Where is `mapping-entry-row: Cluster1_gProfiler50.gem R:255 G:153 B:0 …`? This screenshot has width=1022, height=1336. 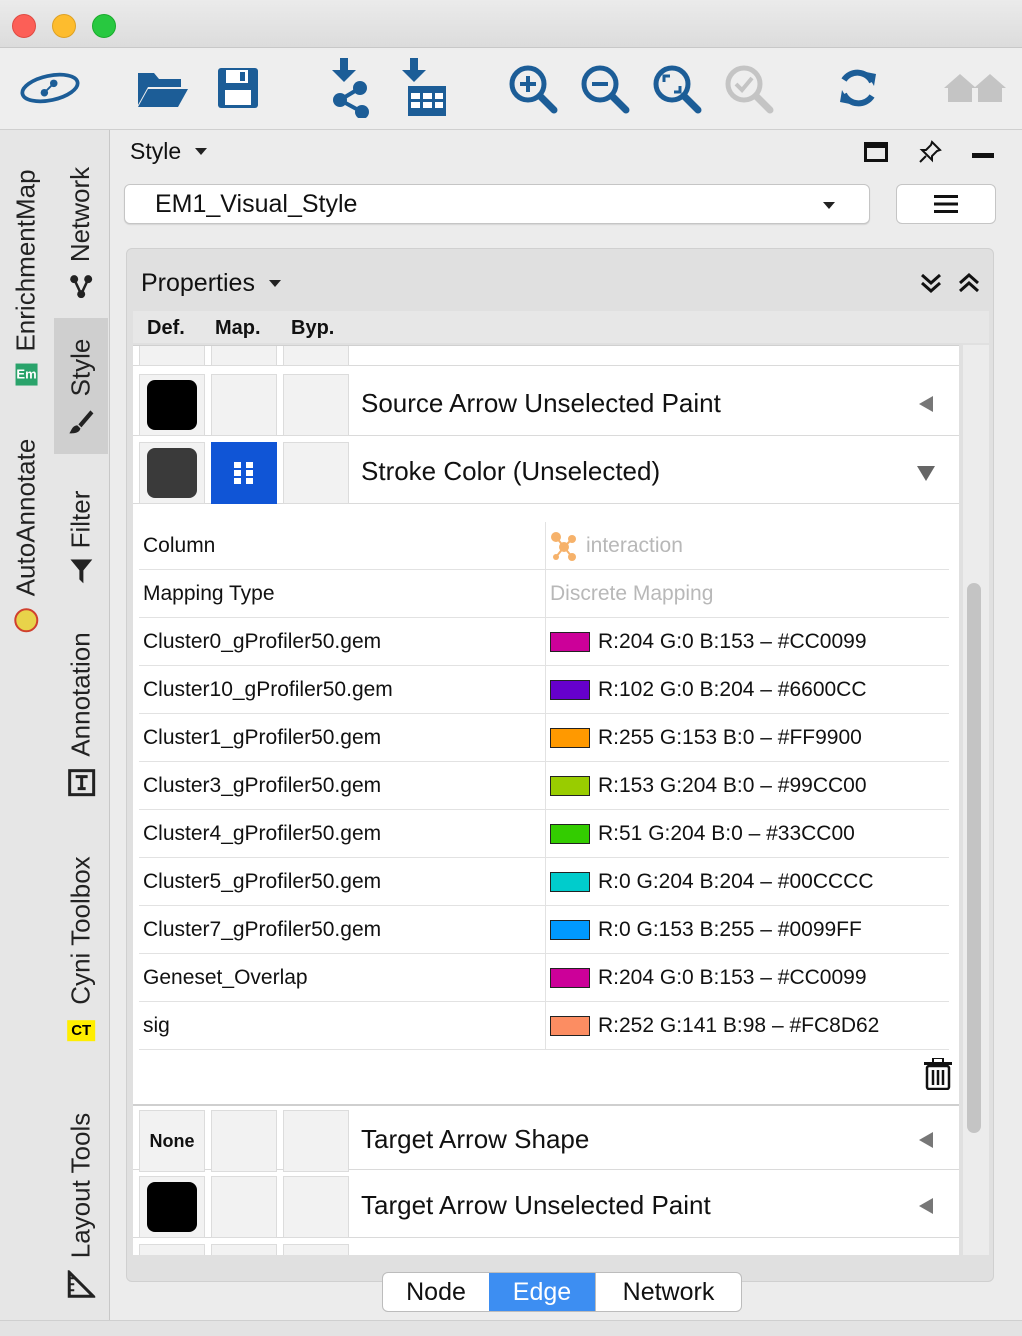 mapping-entry-row: Cluster1_gProfiler50.gem R:255 G:153 B:0 … is located at coordinates (544, 738).